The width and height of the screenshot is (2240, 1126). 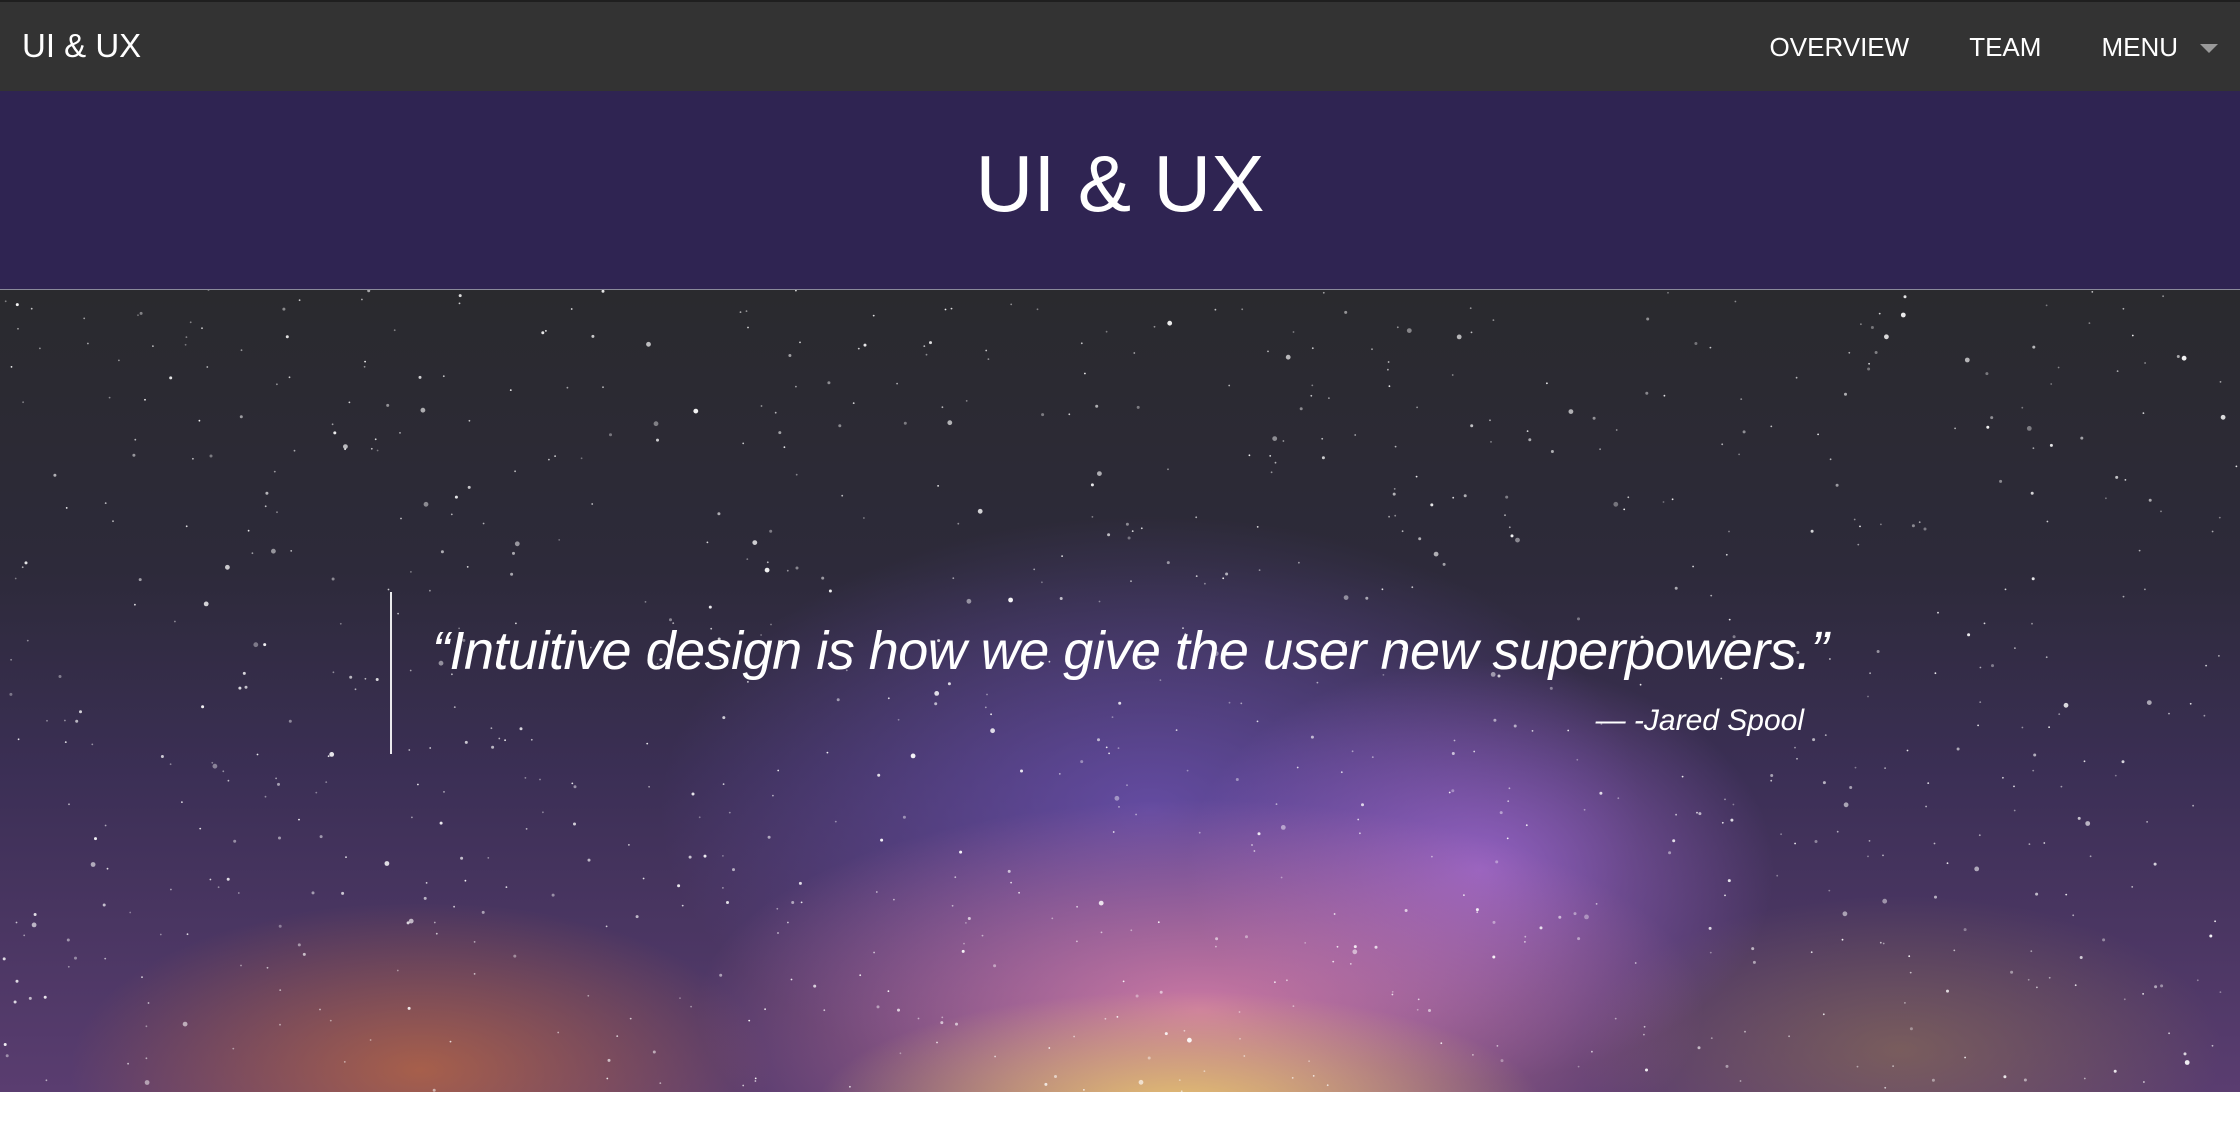 I want to click on nav-item-overview: OVERVIEW, so click(x=1840, y=47).